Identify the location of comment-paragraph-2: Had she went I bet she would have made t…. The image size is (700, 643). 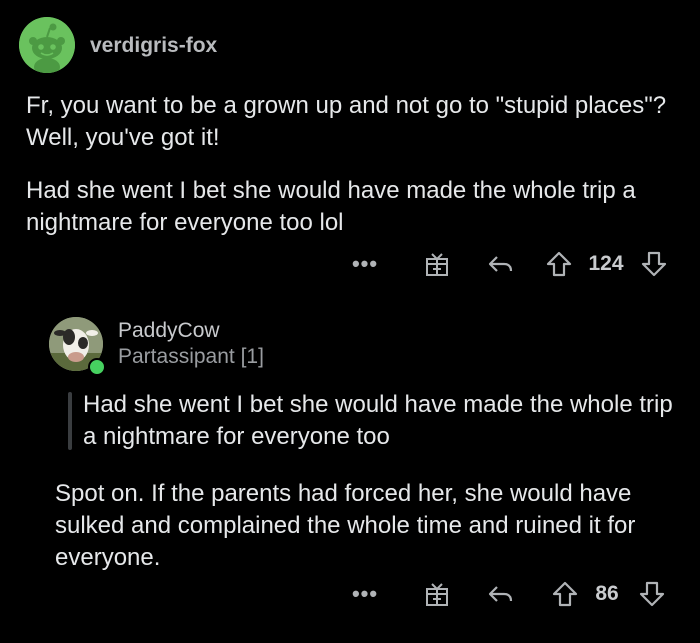
(331, 206).